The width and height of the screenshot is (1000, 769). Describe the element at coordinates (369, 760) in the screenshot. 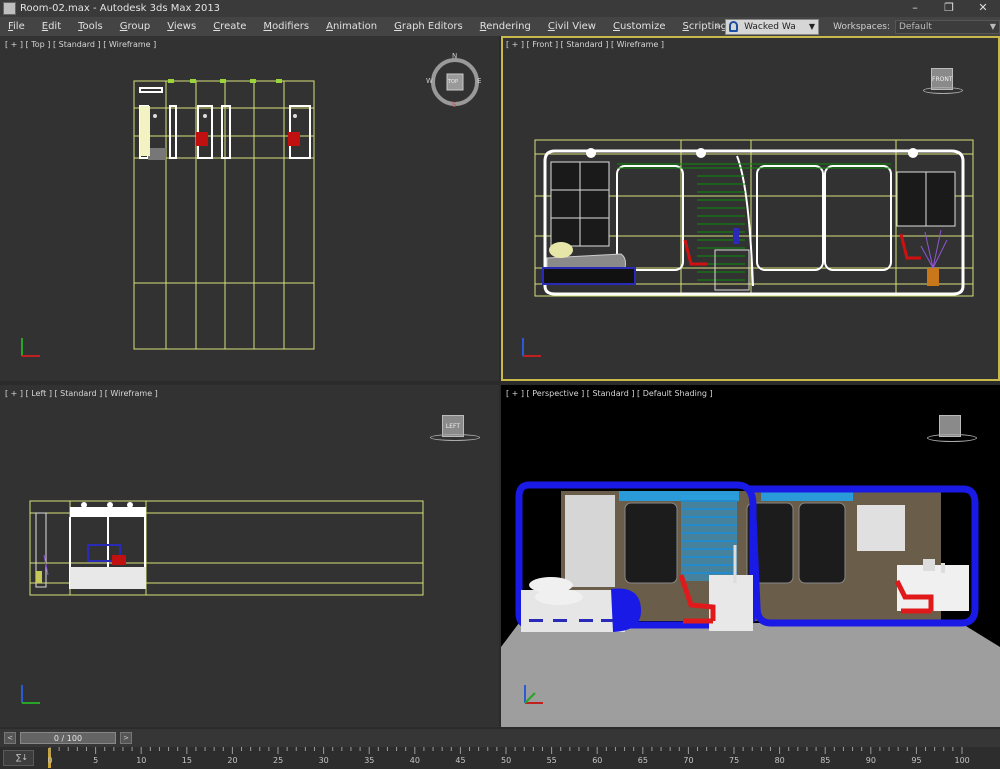

I see `ruler-tick-label: 35` at that location.